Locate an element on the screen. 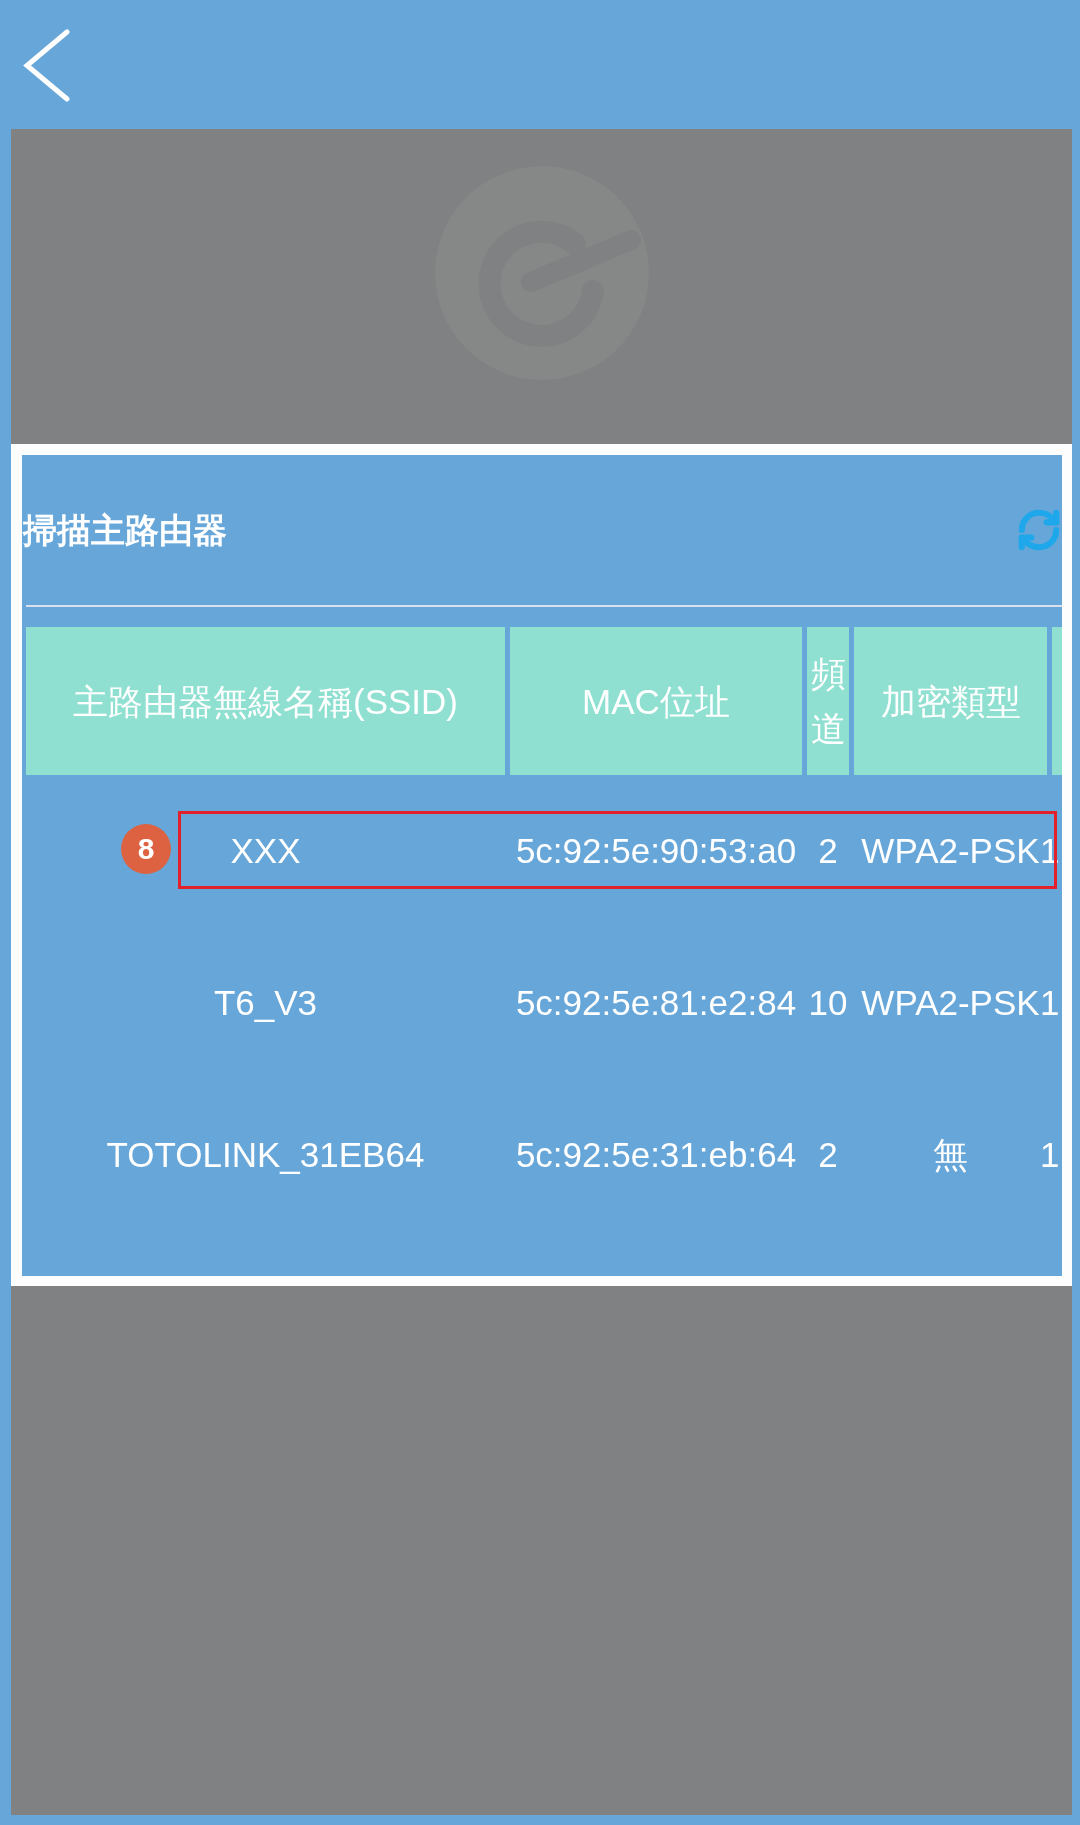 Image resolution: width=1080 pixels, height=1825 pixels. table-cell: TOTOLINK_31EB64 is located at coordinates (265, 1155).